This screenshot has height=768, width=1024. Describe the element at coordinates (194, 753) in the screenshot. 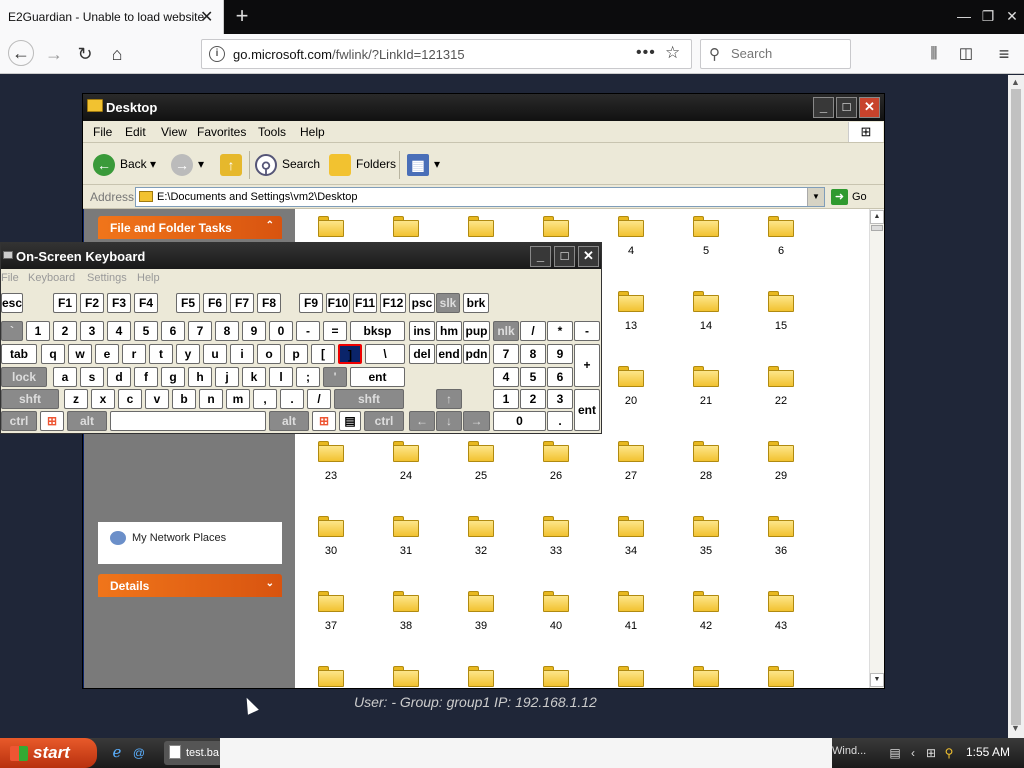

I see `taskbar-item-test: test.ba` at that location.